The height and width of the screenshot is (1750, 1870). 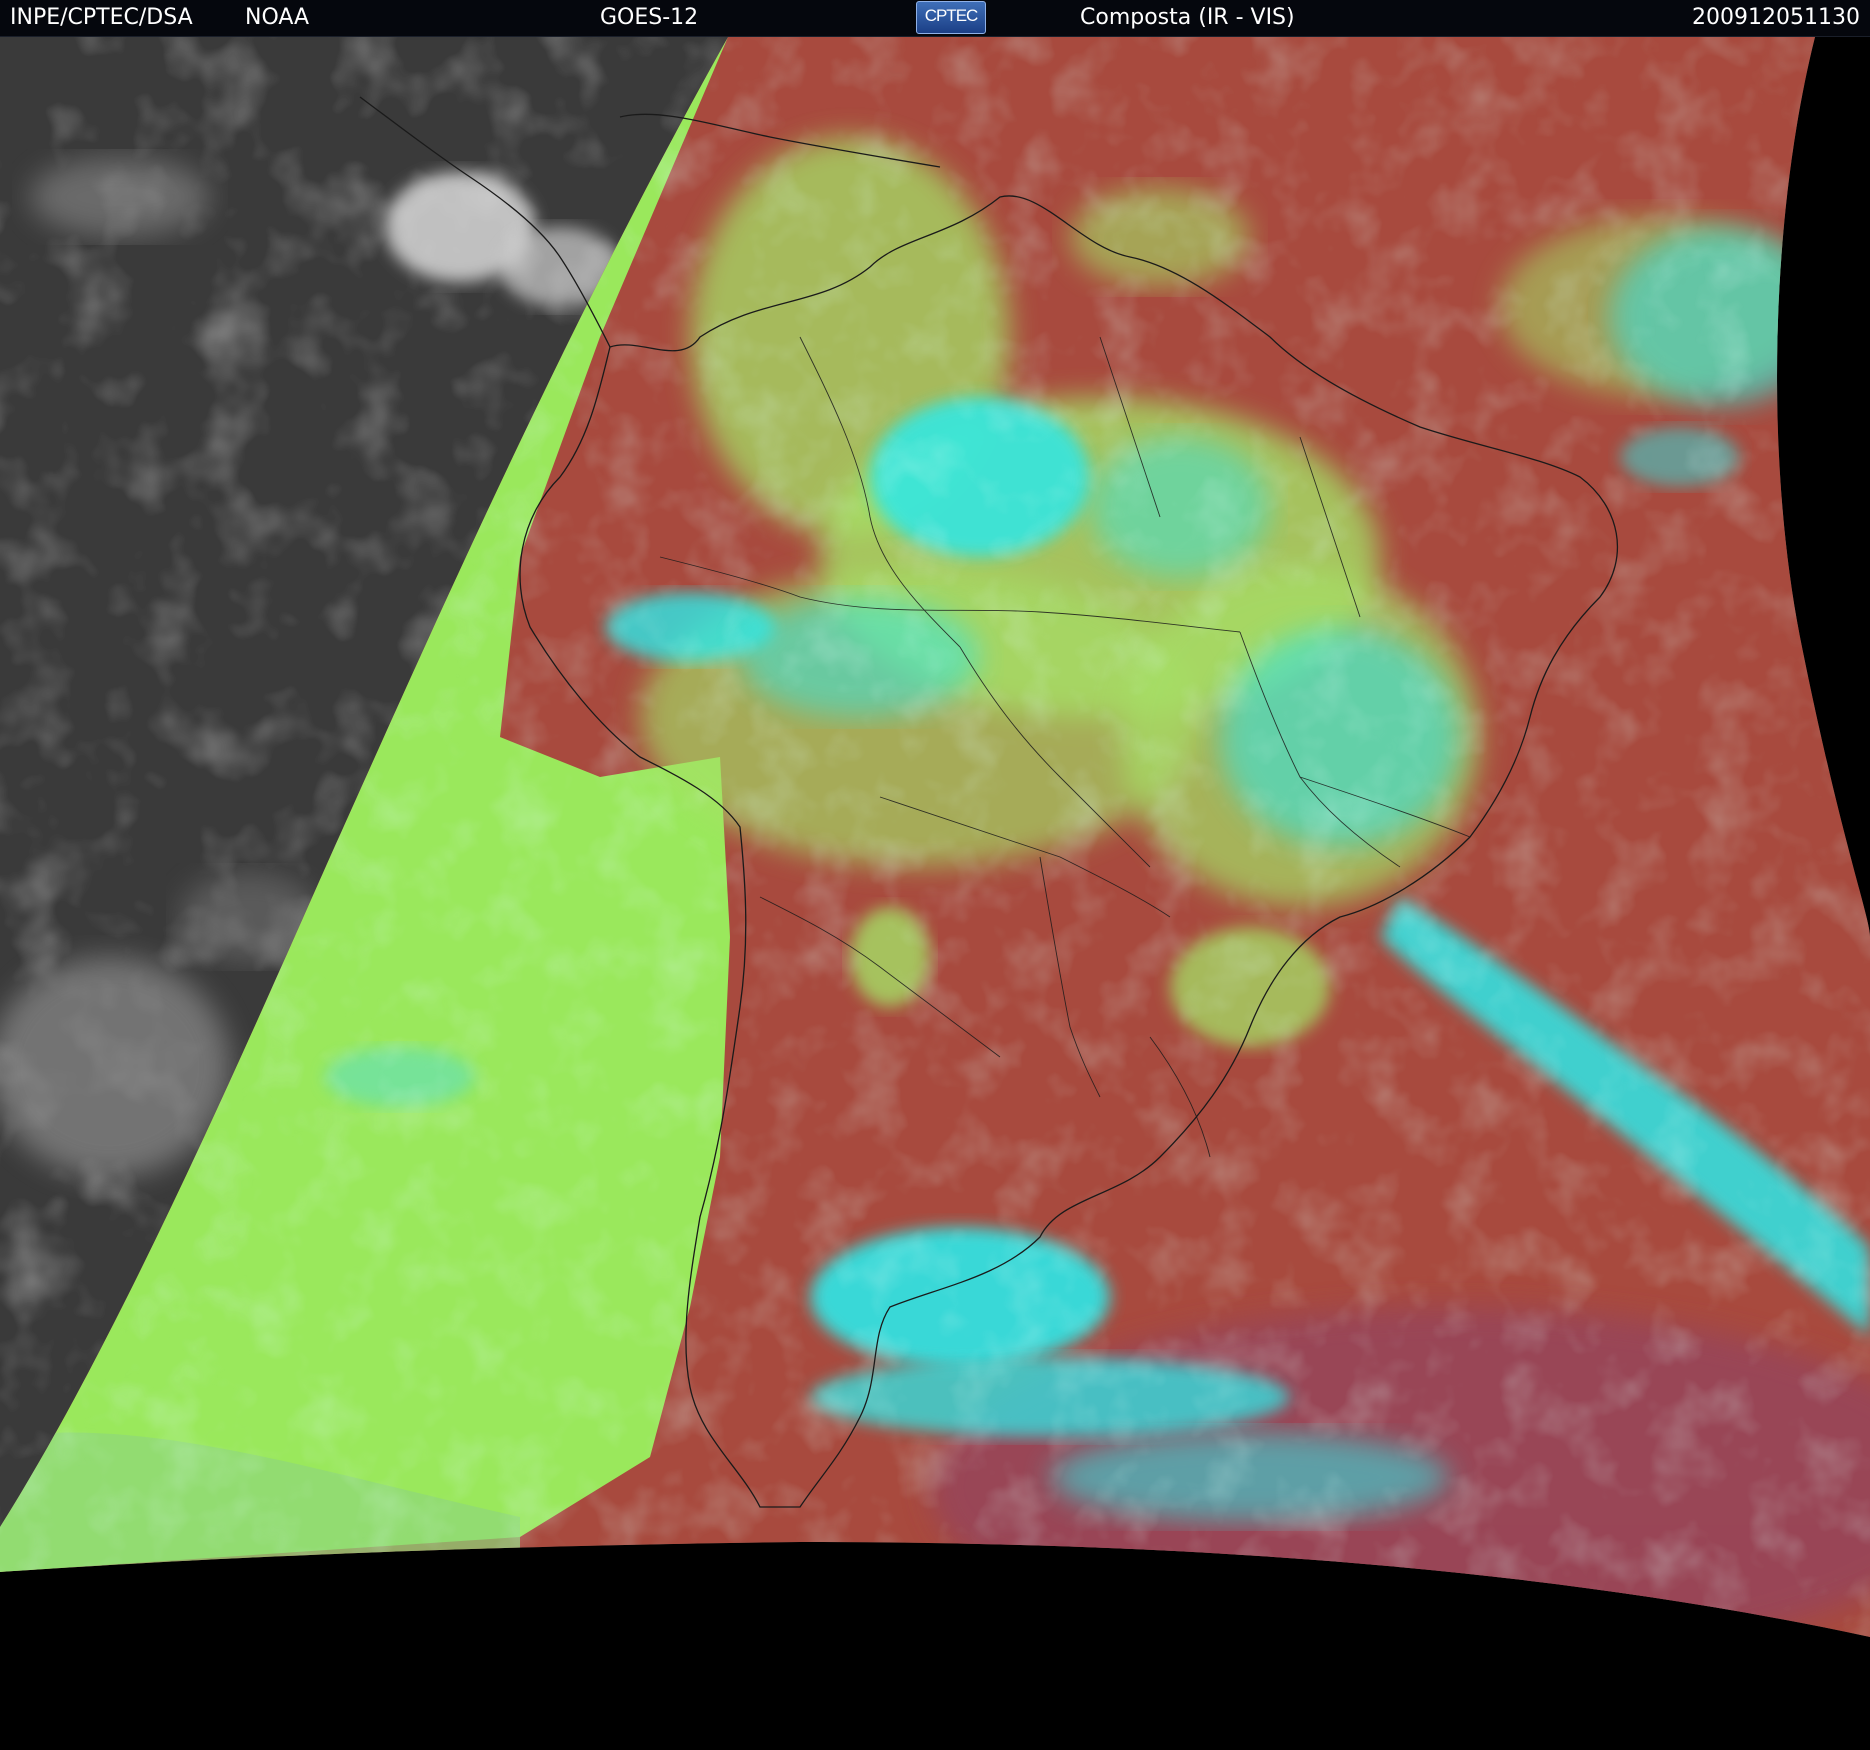 I want to click on product-label: Composta (IR - VIS), so click(x=1187, y=17).